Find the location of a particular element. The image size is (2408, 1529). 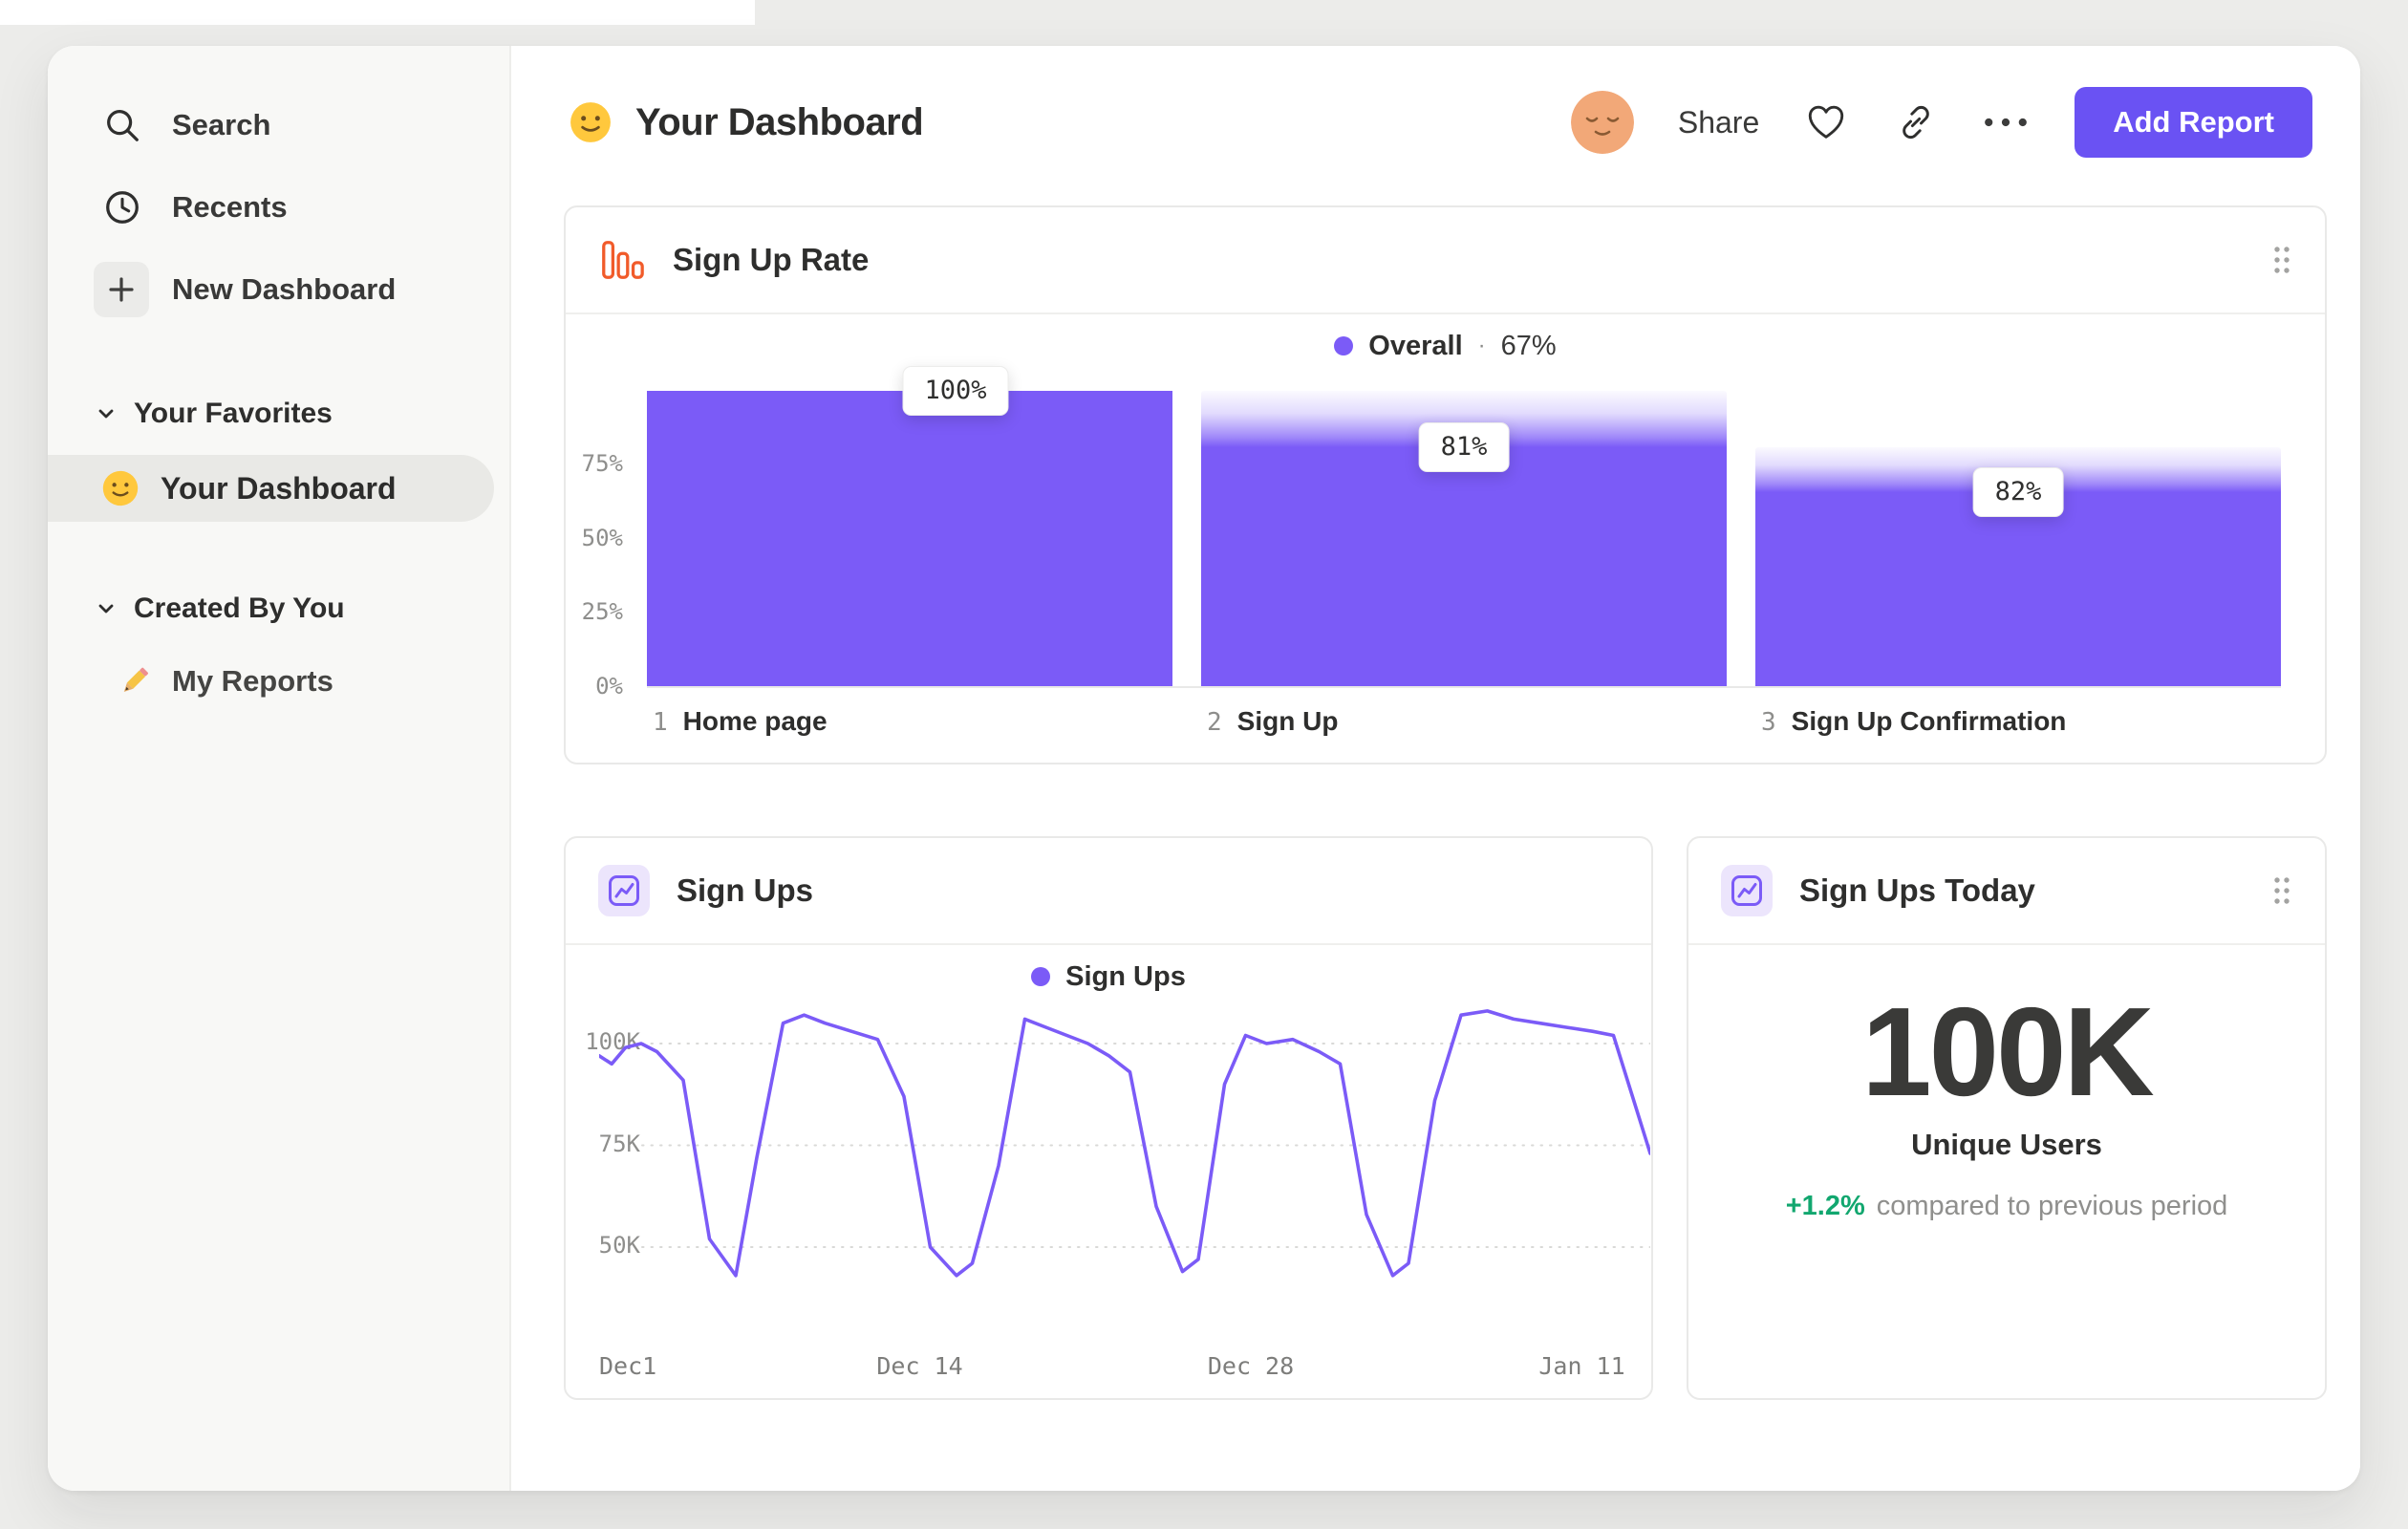

line-chart is located at coordinates (1125, 1143).